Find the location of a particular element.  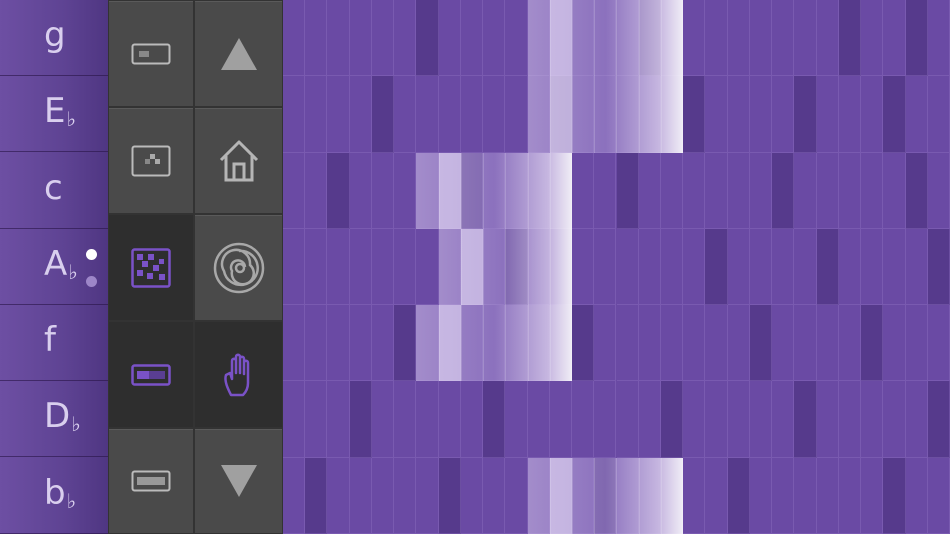

arrow-down-button is located at coordinates (238, 481).